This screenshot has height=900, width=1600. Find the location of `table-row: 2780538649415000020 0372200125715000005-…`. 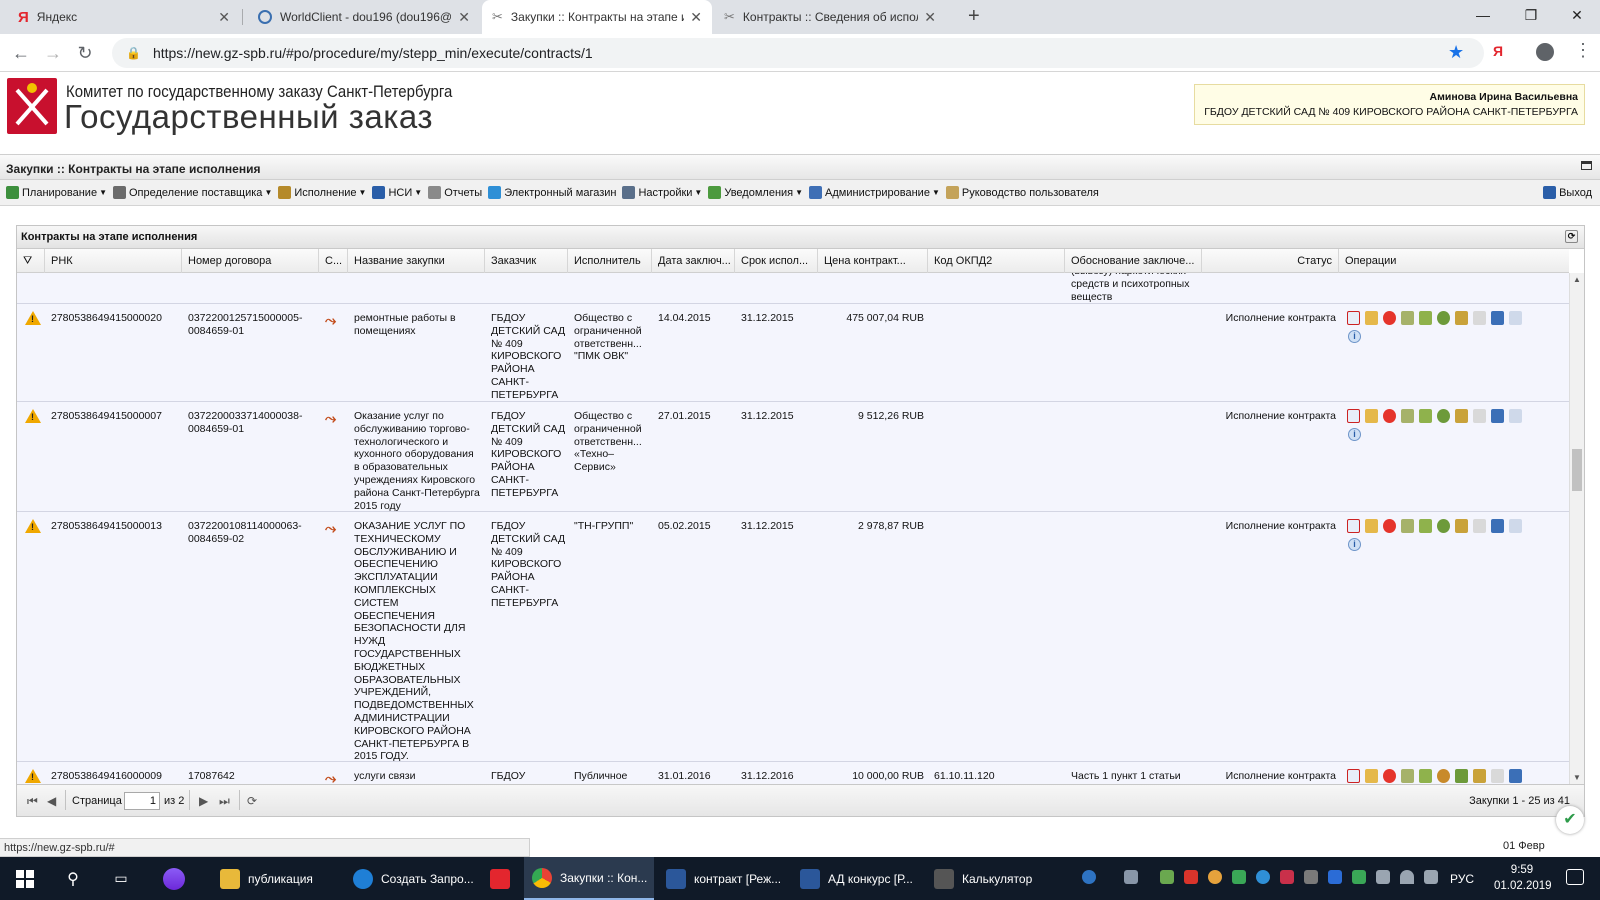

table-row: 2780538649415000020 0372200125715000005-… is located at coordinates (793, 353).